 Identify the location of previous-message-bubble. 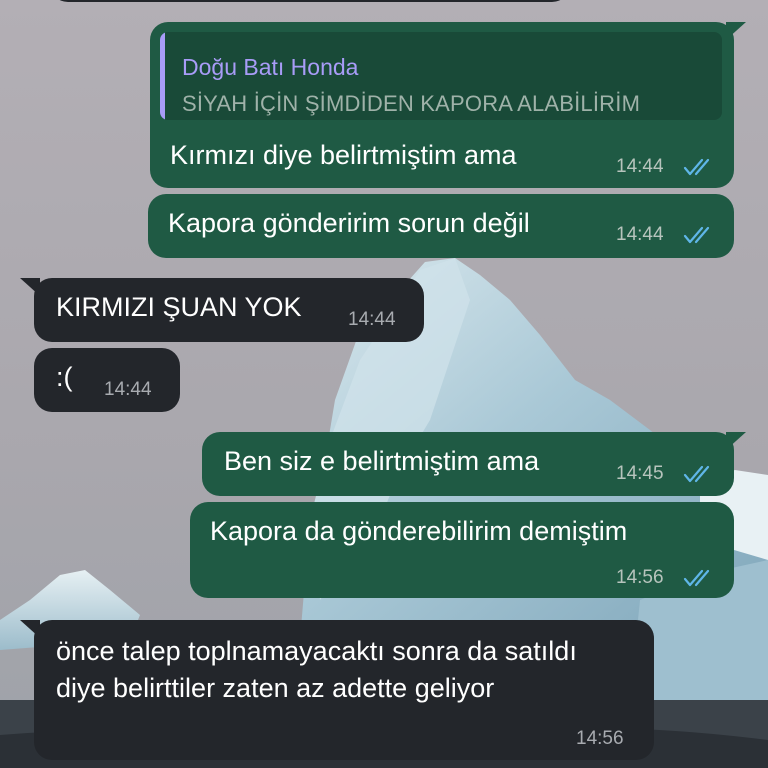
(310, 1).